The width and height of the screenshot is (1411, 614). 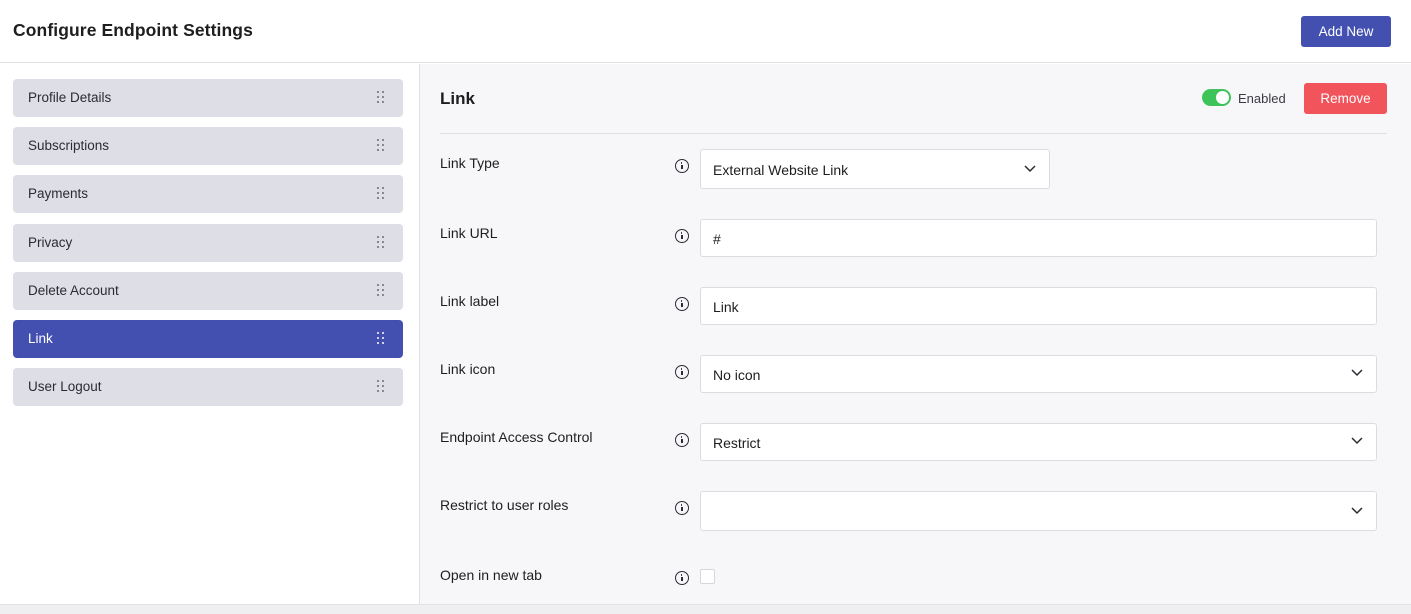 I want to click on add-new-button: Add New, so click(x=1346, y=31).